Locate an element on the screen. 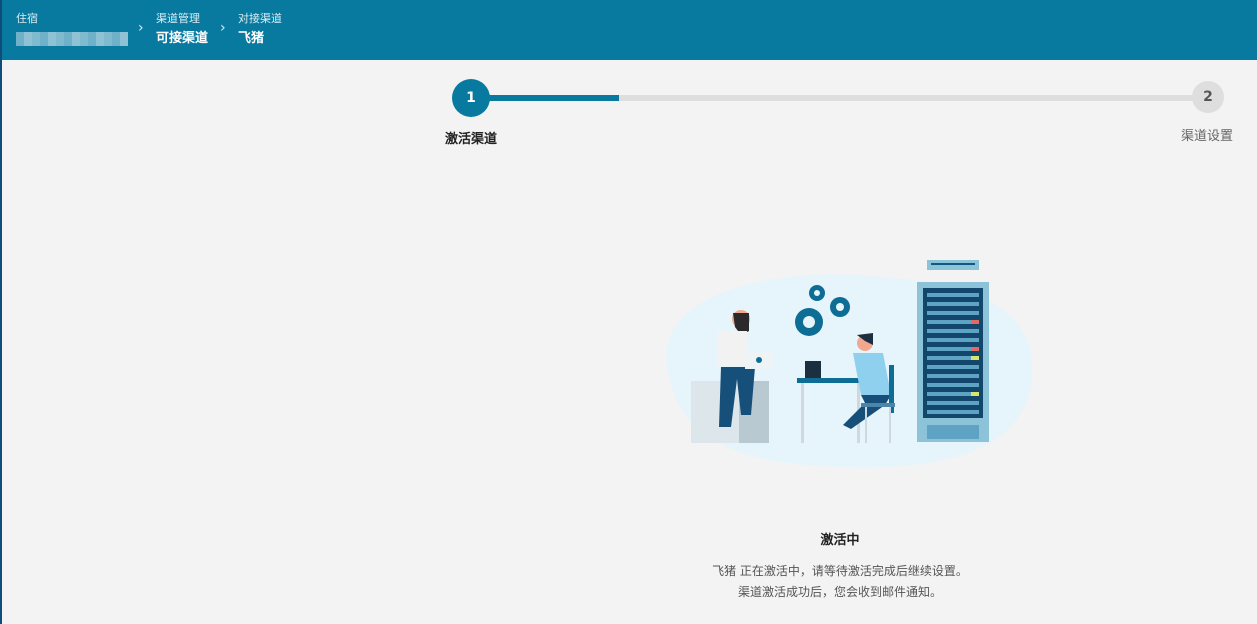 The height and width of the screenshot is (624, 1257). server-rack-illustration is located at coordinates (953, 351).